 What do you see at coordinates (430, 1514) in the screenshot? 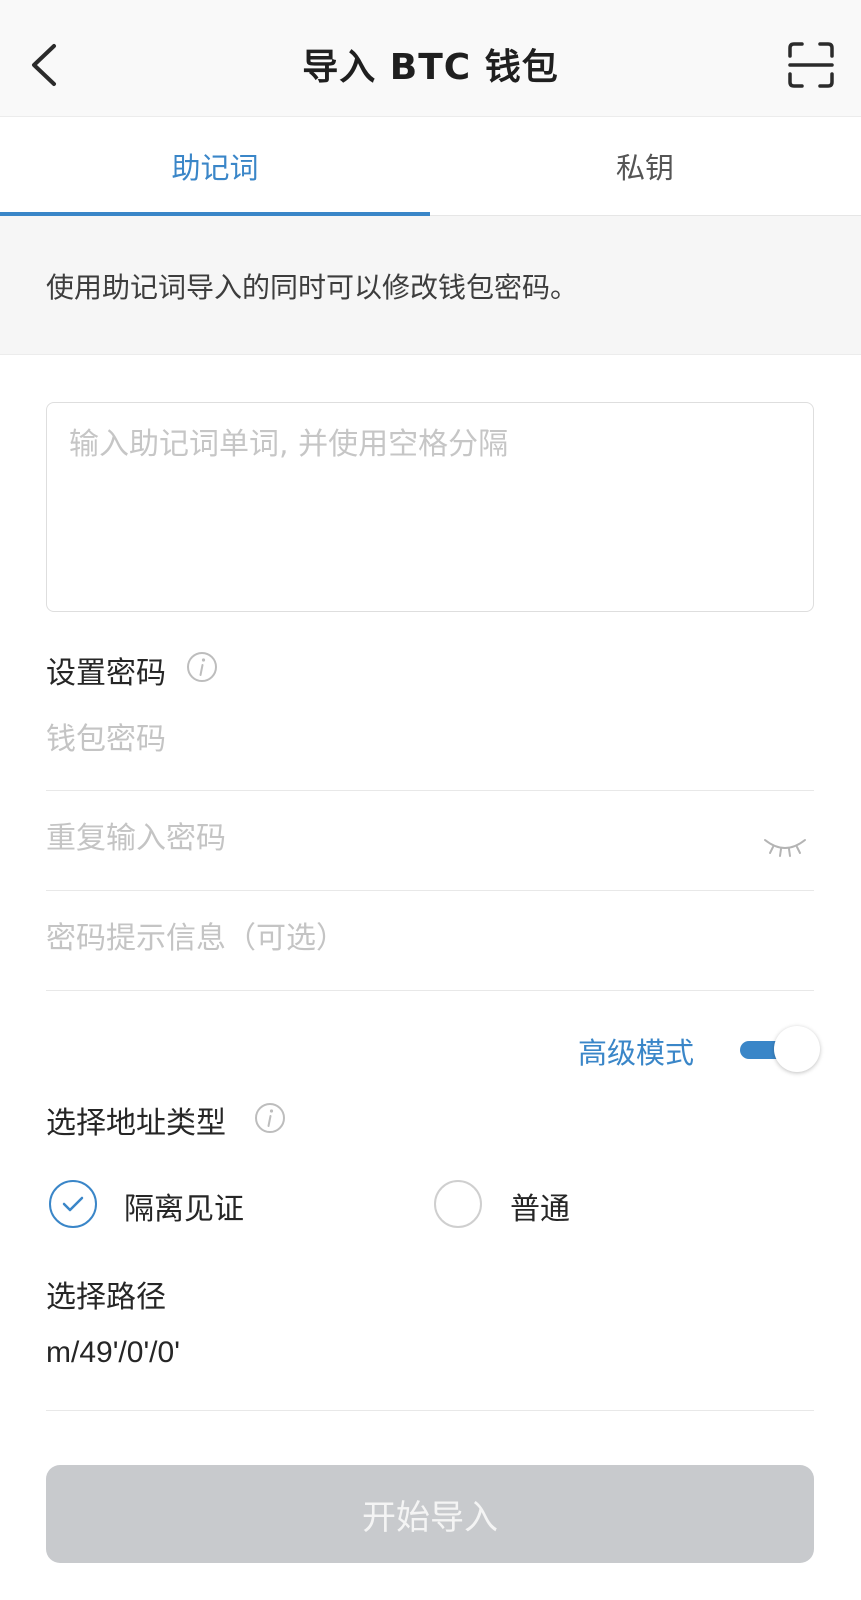
I see `start-import-button: 开始导入` at bounding box center [430, 1514].